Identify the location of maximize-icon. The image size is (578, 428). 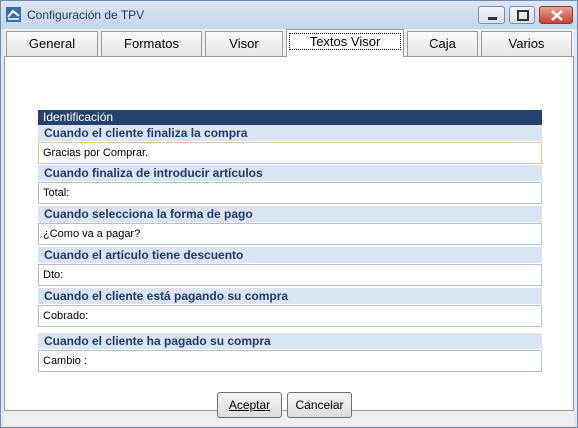
(523, 15).